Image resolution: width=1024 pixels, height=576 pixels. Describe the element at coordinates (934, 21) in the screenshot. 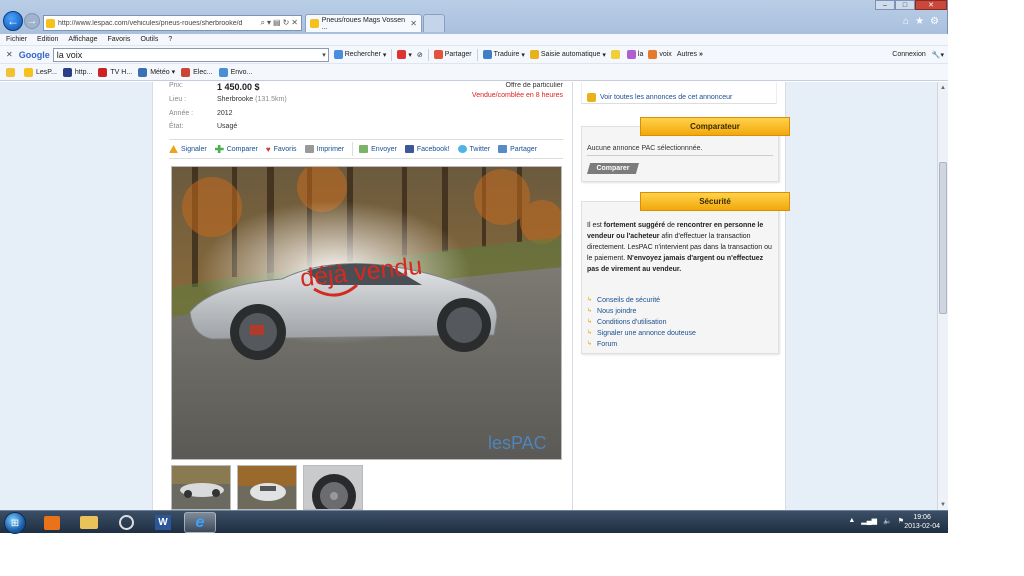

I see `settings-gear-icon: ⚙` at that location.